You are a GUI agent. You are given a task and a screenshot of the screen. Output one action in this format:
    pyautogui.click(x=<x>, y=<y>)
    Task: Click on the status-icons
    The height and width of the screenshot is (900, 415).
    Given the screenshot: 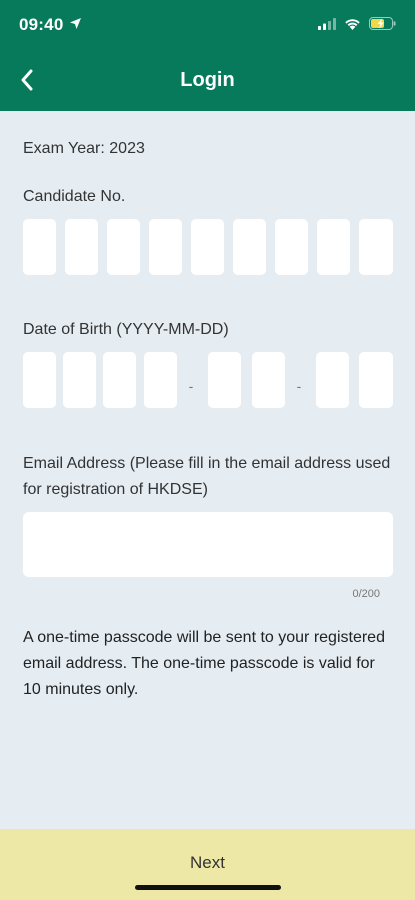 What is the action you would take?
    pyautogui.click(x=357, y=26)
    